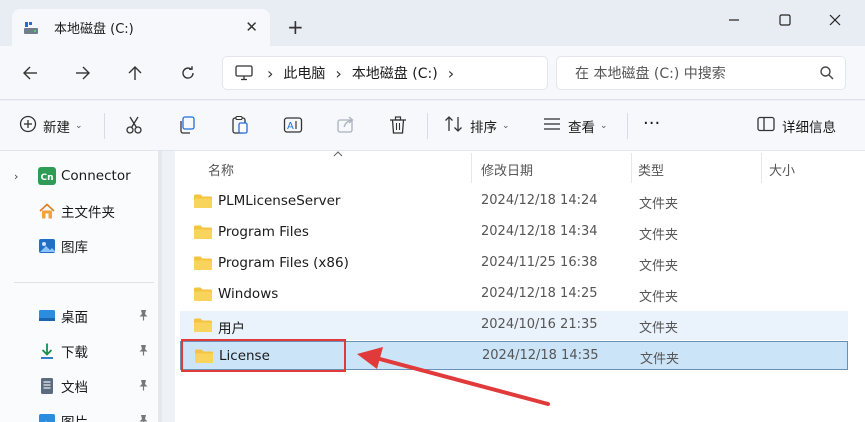 The image size is (865, 422). I want to click on more-options-button: ···, so click(651, 123).